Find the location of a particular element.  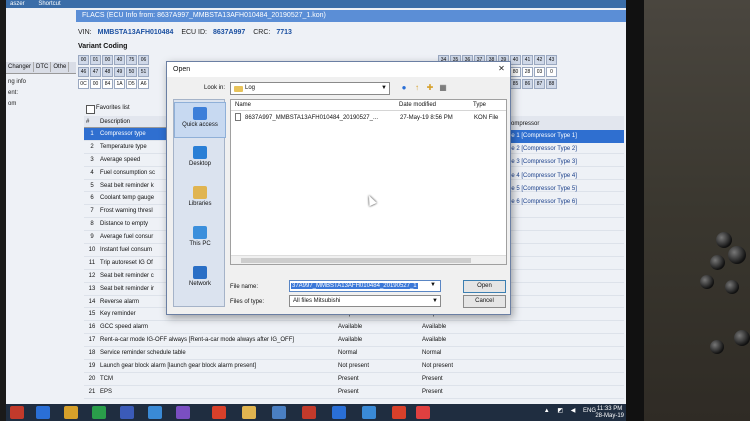

hex-cell: 49 is located at coordinates (119, 72).